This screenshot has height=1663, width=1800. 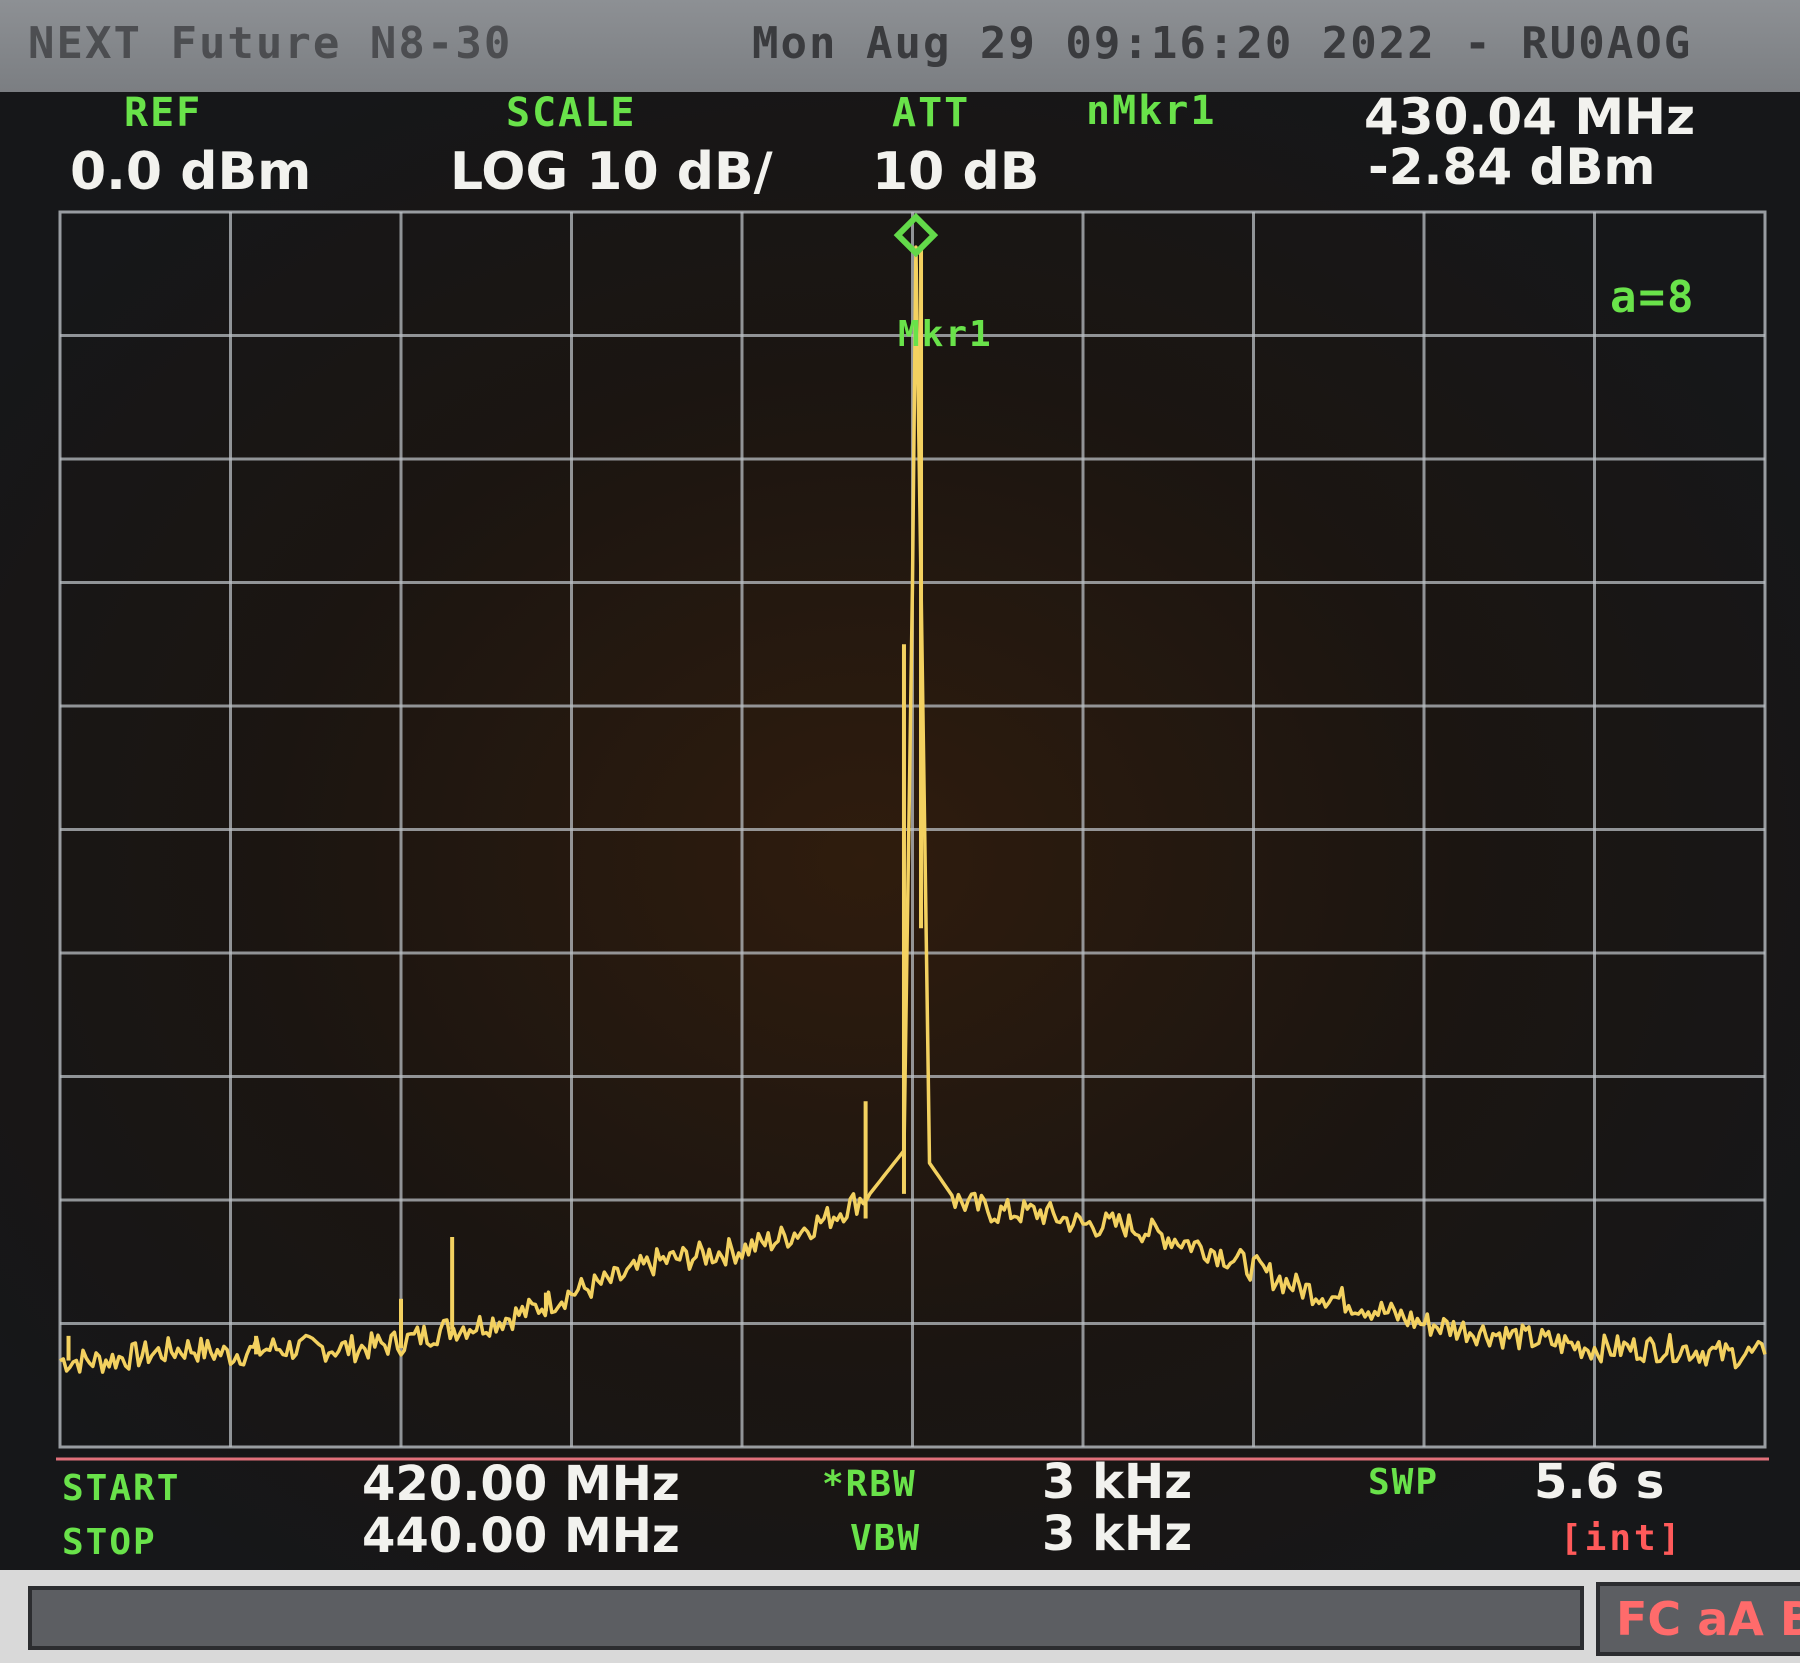 I want to click on status-indicators: FC aA B, so click(x=1698, y=1619).